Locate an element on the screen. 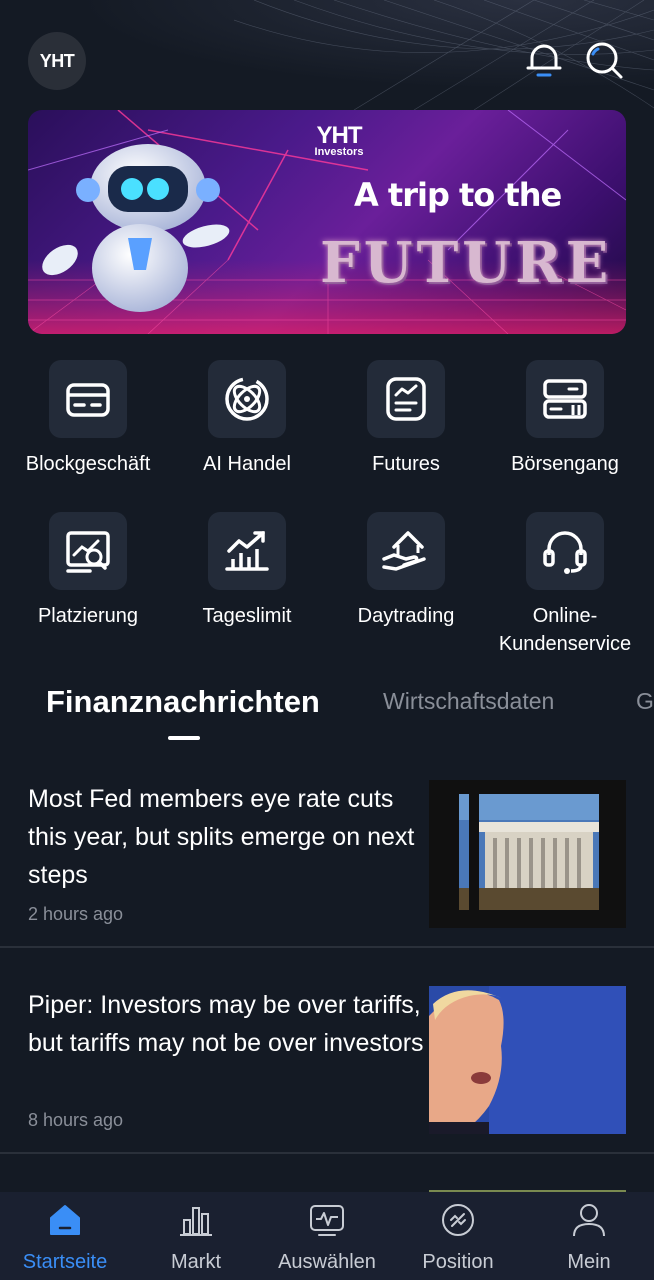  feature-label: Daytrading is located at coordinates (406, 616).